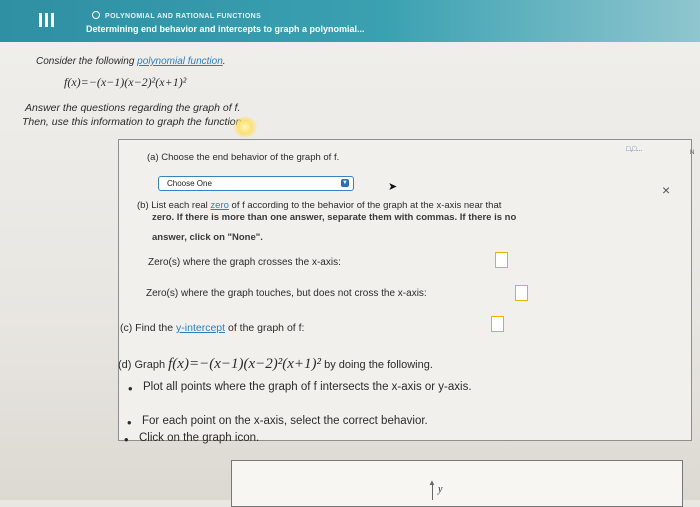  Describe the element at coordinates (87, 61) in the screenshot. I see `consider-prefix: Consider the following` at that location.